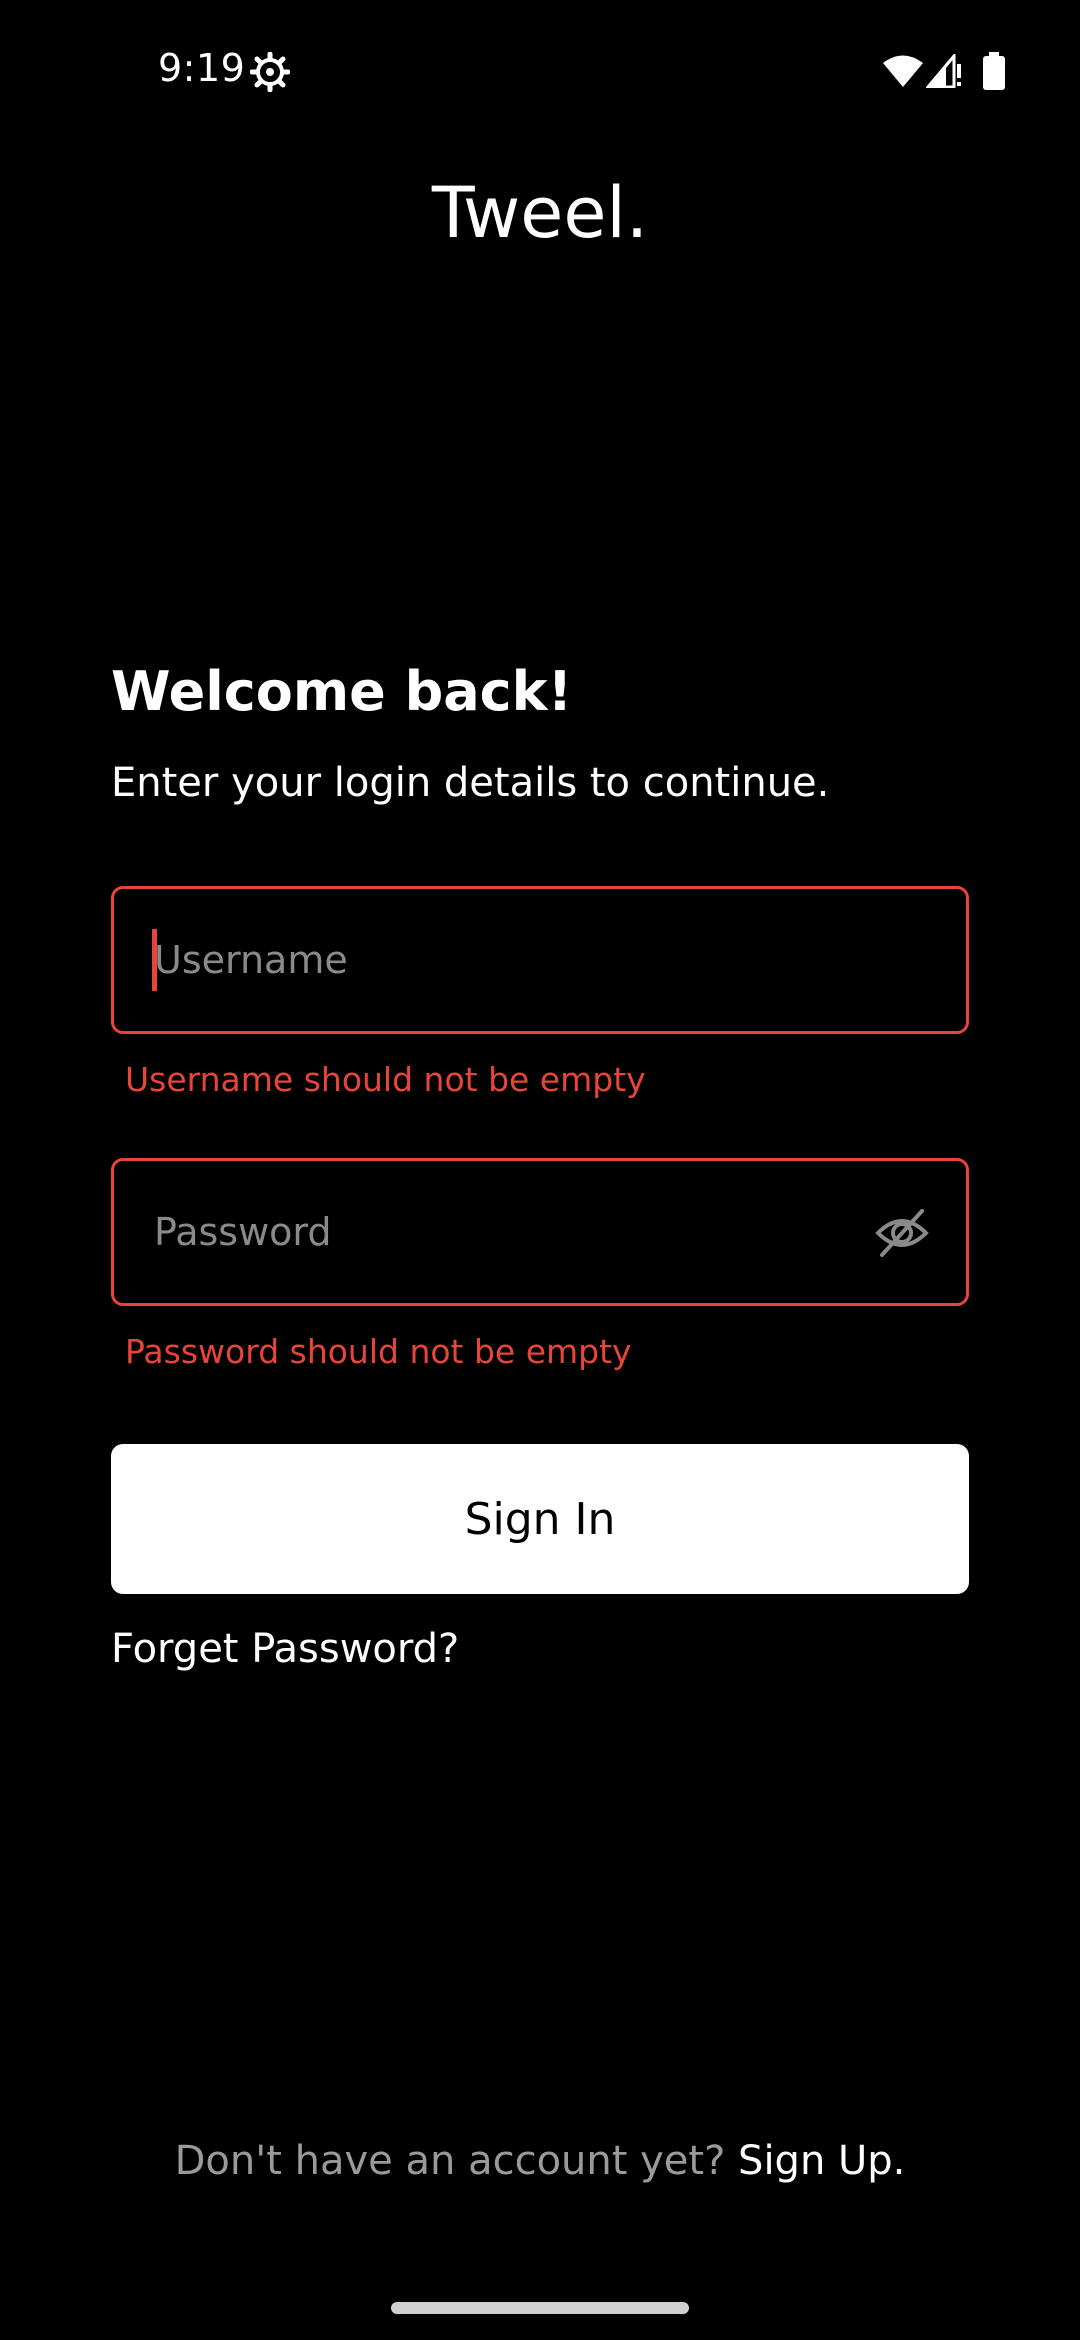  I want to click on username-field, so click(540, 960).